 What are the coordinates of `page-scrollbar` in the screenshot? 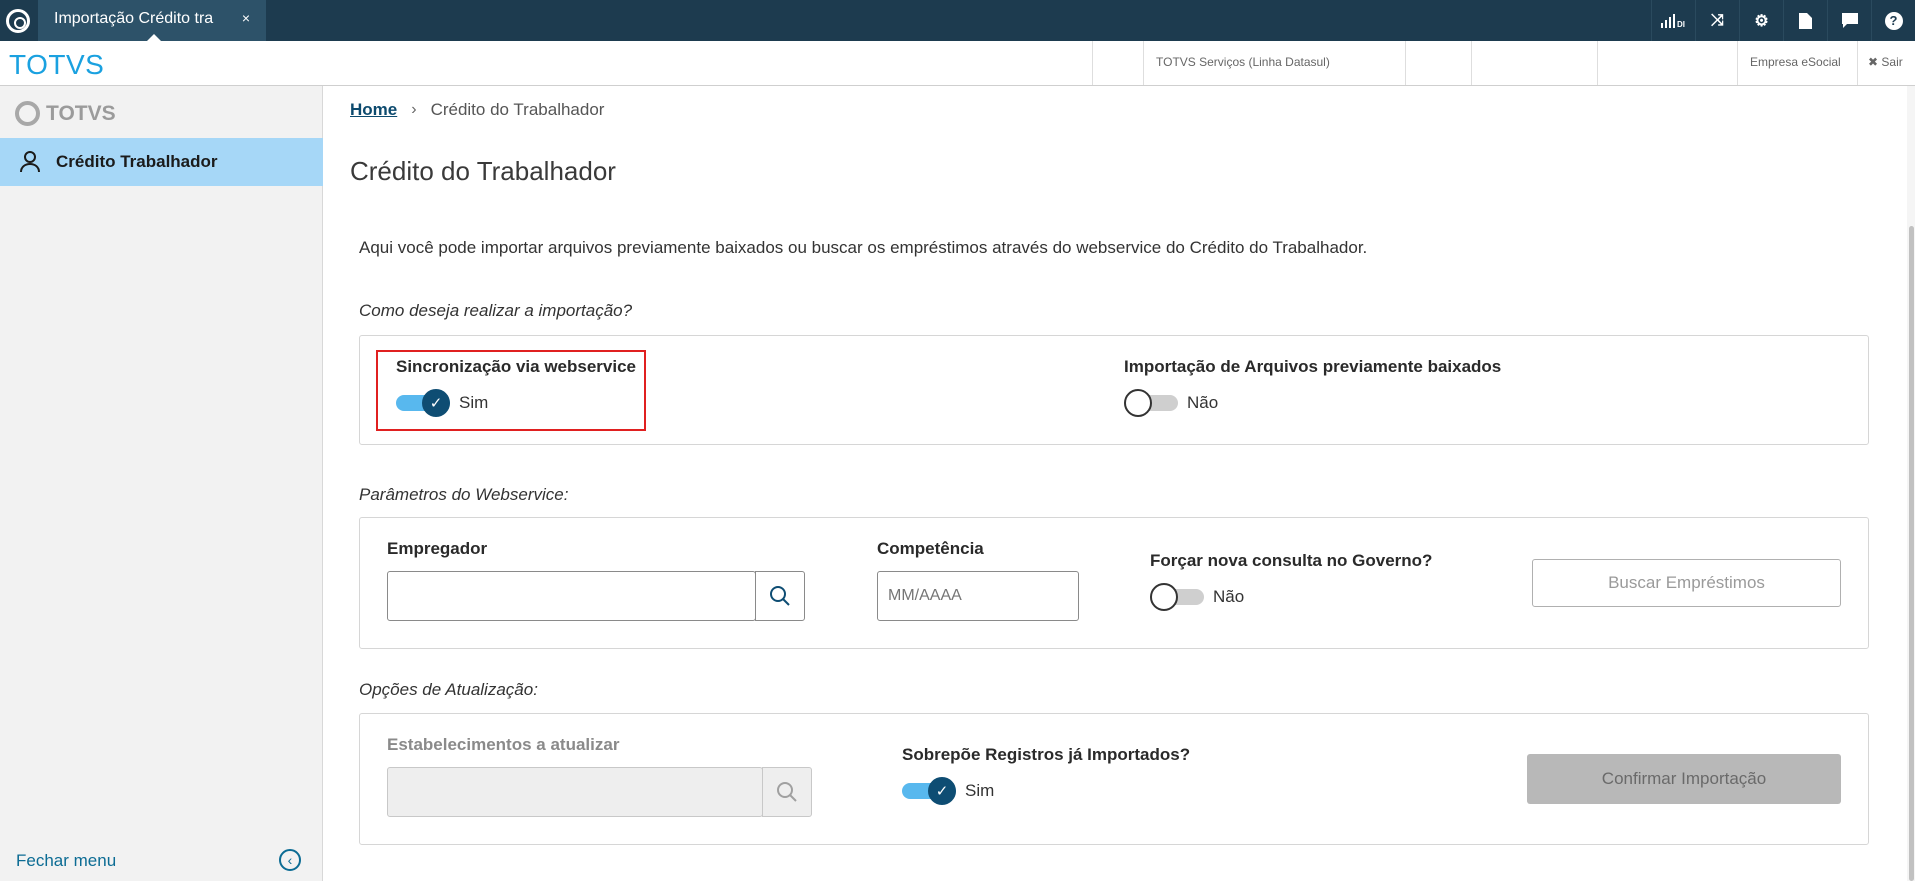 It's located at (1911, 483).